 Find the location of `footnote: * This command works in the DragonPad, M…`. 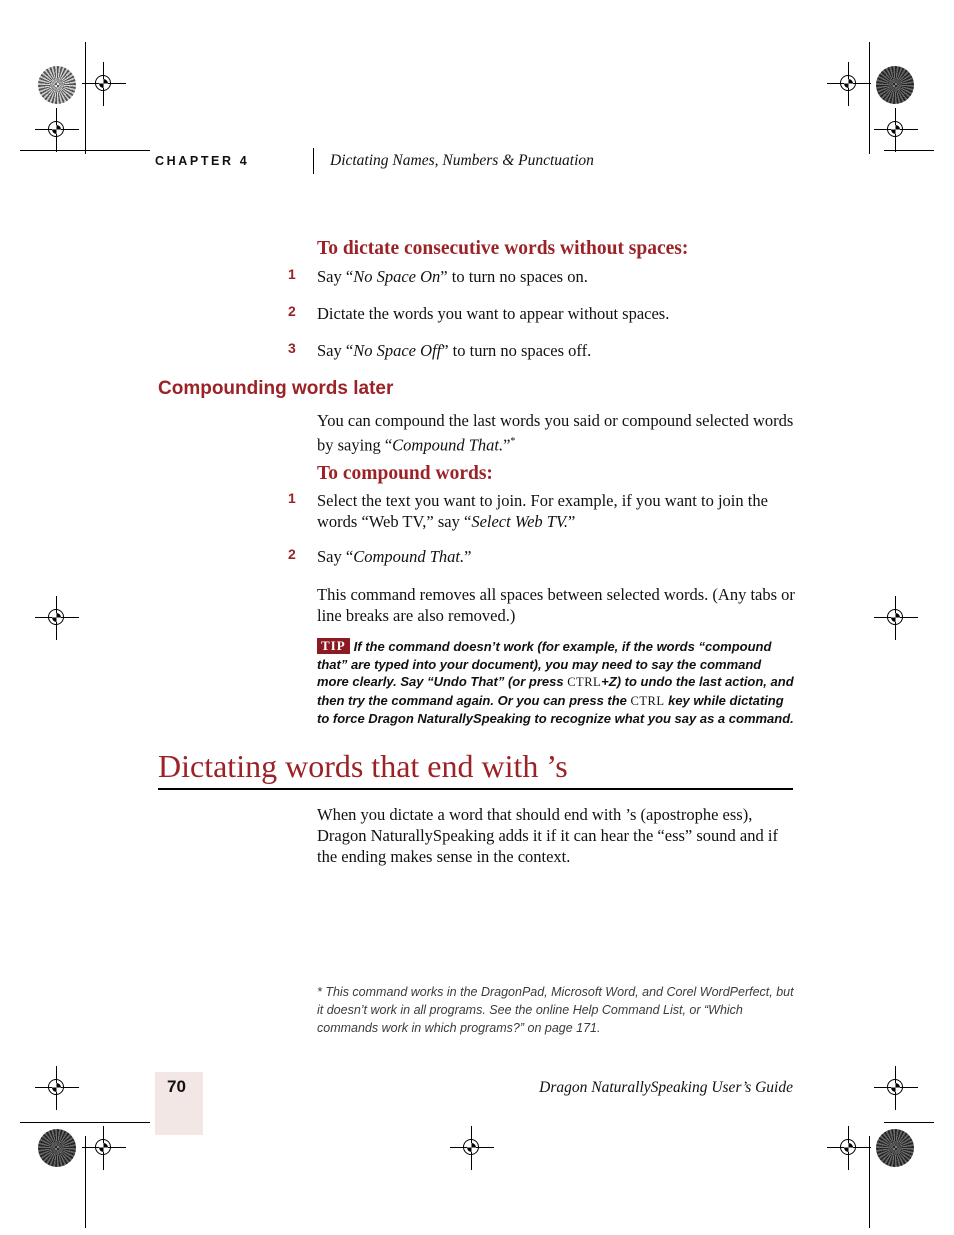

footnote: * This command works in the DragonPad, M… is located at coordinates (555, 1010).